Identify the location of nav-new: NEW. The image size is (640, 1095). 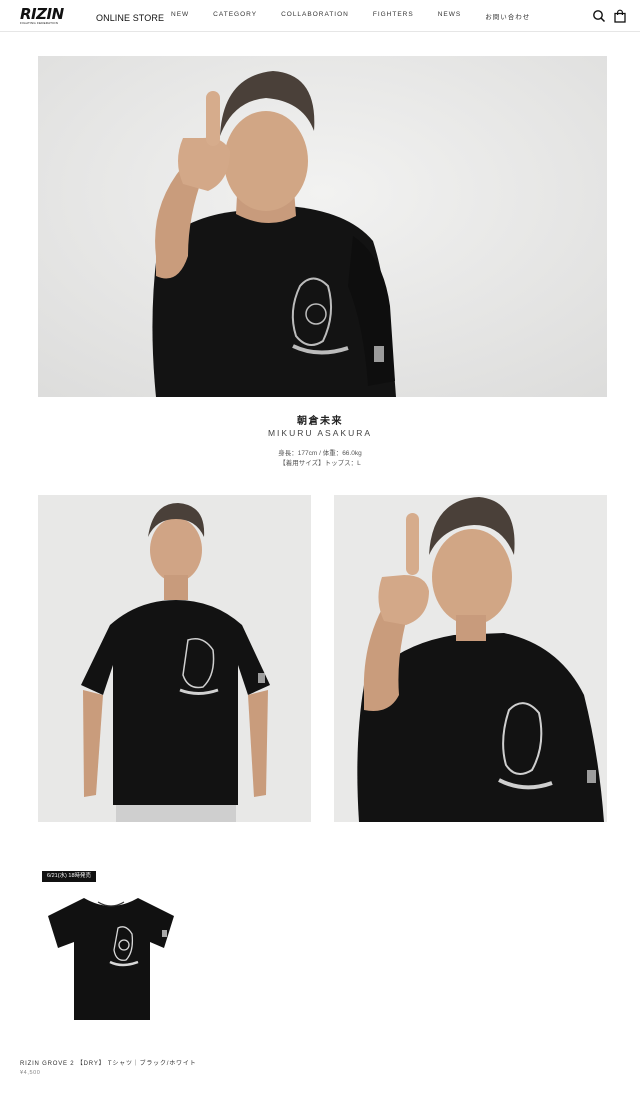
(180, 16).